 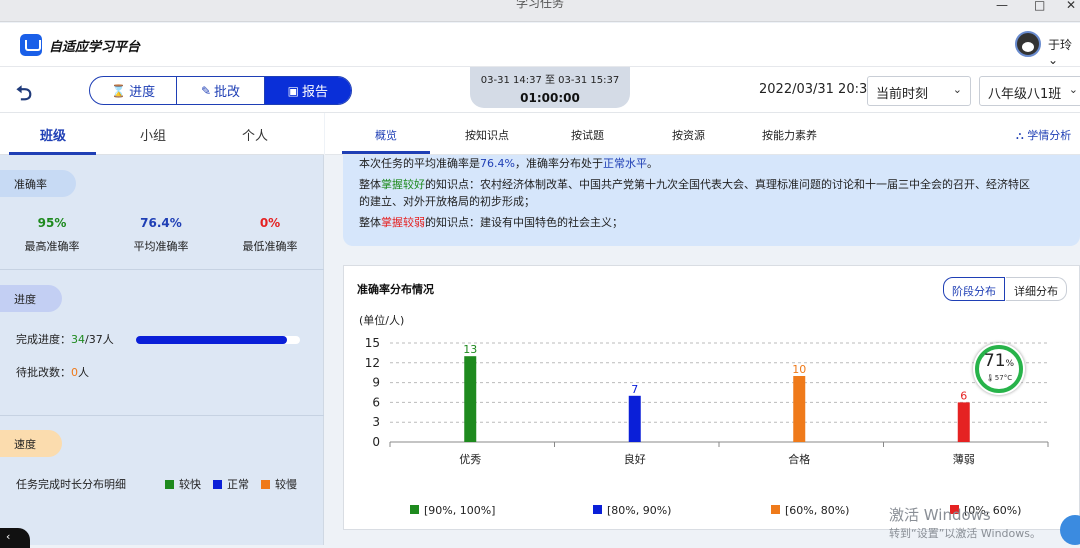 What do you see at coordinates (789, 135) in the screenshot?
I see `tab-by-competency: 按能力素养` at bounding box center [789, 135].